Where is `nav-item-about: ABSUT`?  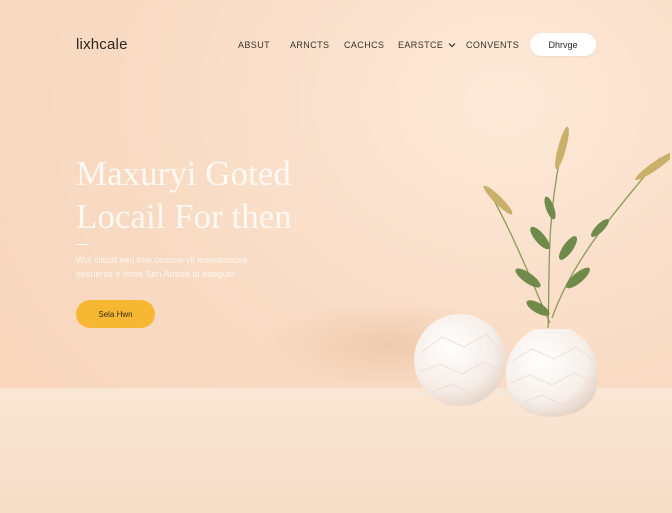 nav-item-about: ABSUT is located at coordinates (254, 45).